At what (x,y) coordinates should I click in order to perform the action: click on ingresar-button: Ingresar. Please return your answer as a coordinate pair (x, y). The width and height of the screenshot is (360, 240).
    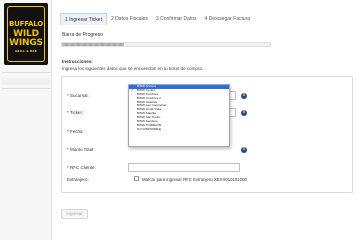
    Looking at the image, I should click on (74, 214).